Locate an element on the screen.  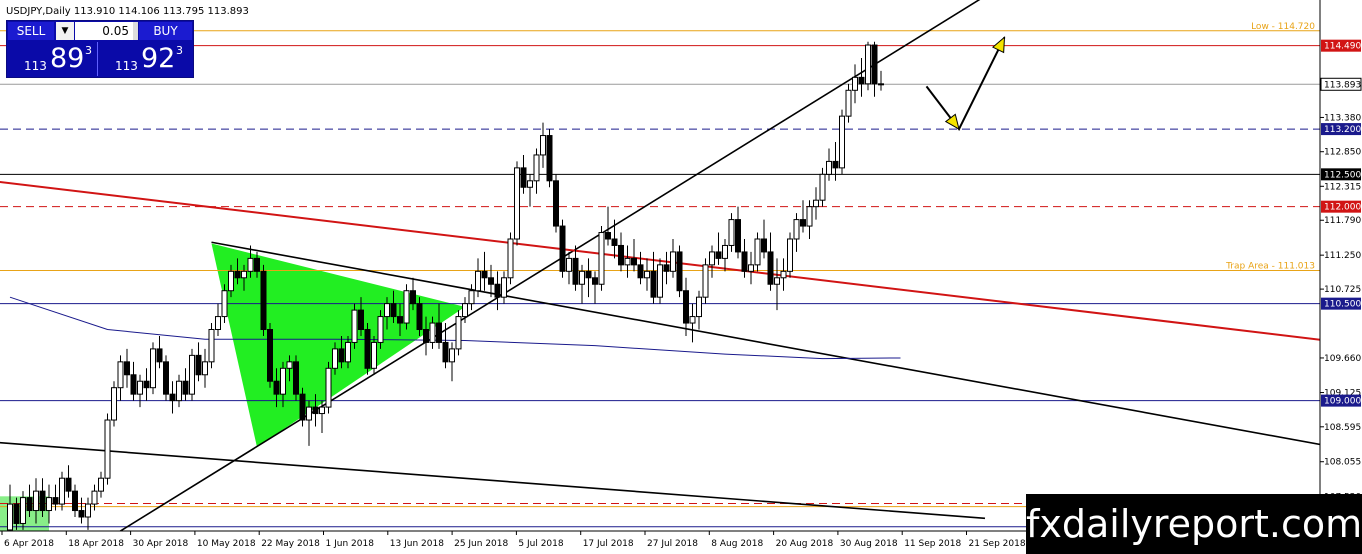
sell-price-prefix: 113 is located at coordinates (35, 66).